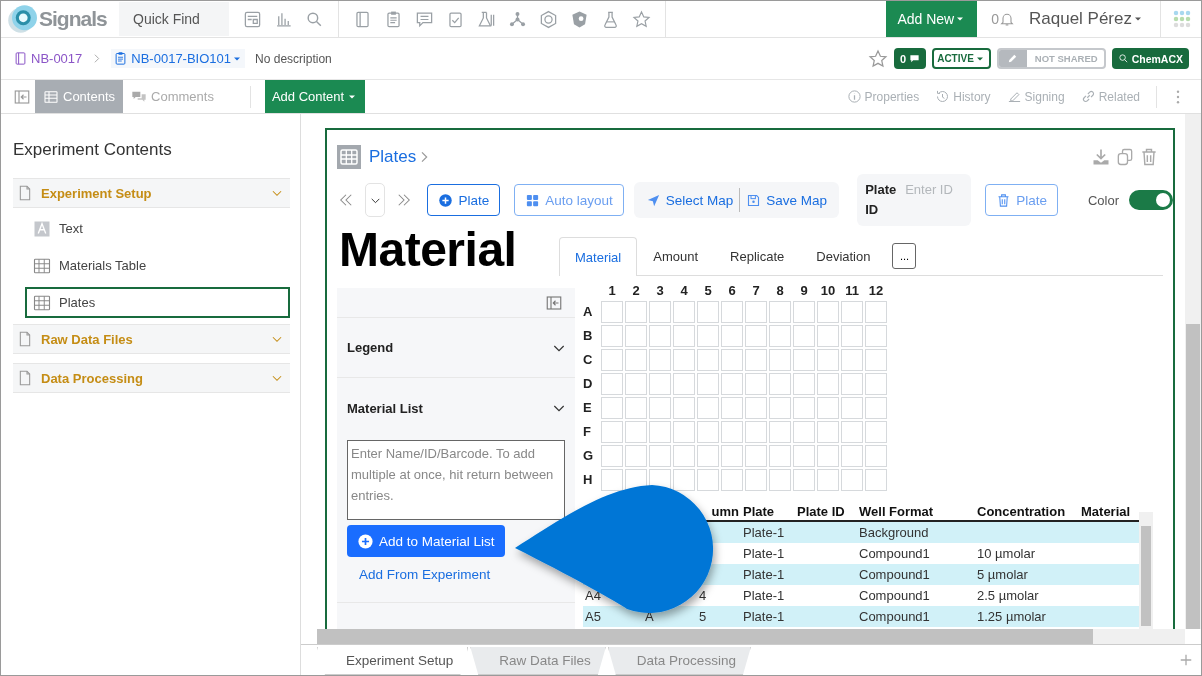  Describe the element at coordinates (589, 456) in the screenshot. I see `row-label: G` at that location.